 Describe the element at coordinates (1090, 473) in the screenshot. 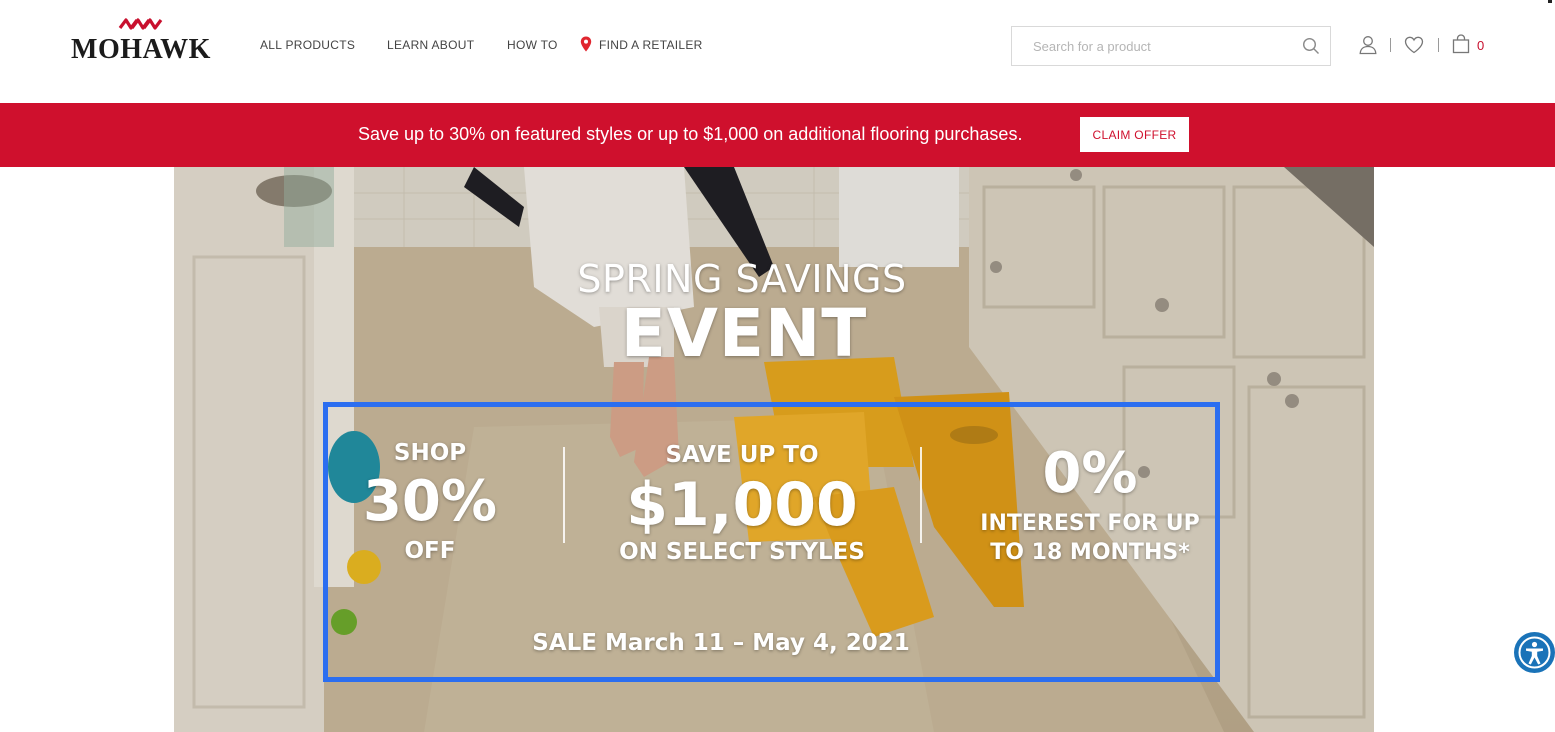

I see `offer-zero-percent: 0%` at that location.